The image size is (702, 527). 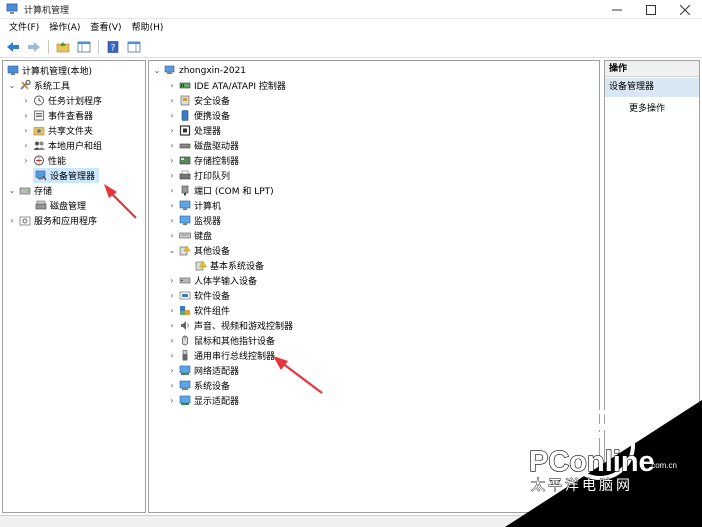 What do you see at coordinates (148, 28) in the screenshot?
I see `menu-help: 帮助(H)` at bounding box center [148, 28].